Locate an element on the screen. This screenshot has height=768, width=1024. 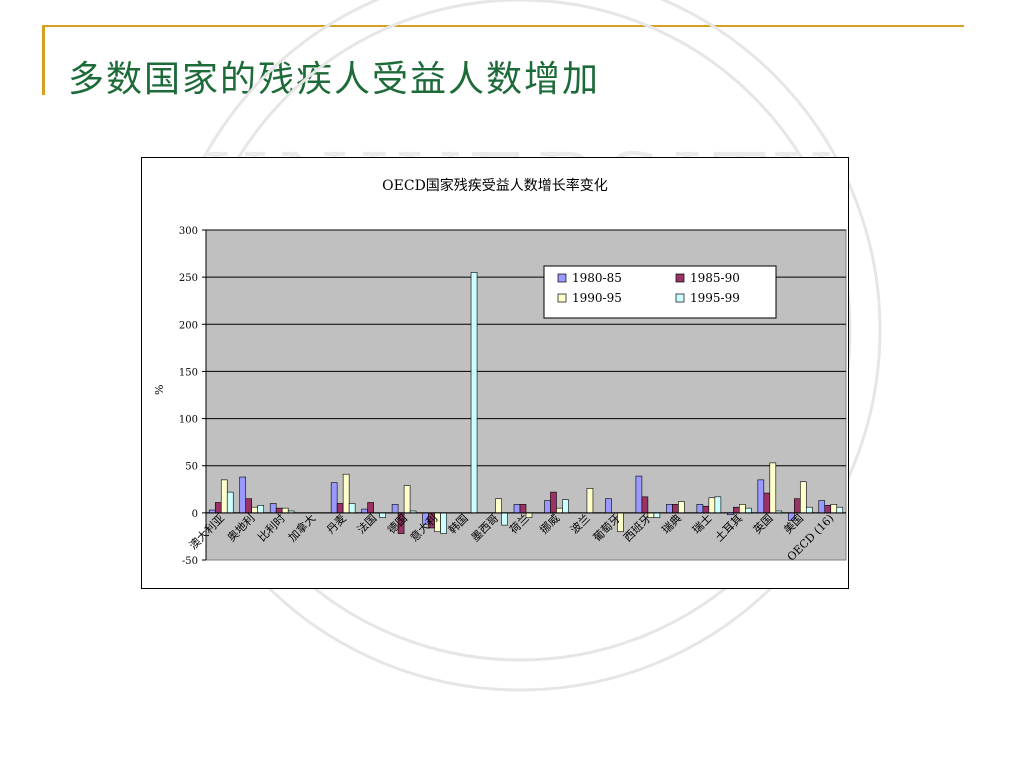
y-tick-label: -50 is located at coordinates (190, 561).